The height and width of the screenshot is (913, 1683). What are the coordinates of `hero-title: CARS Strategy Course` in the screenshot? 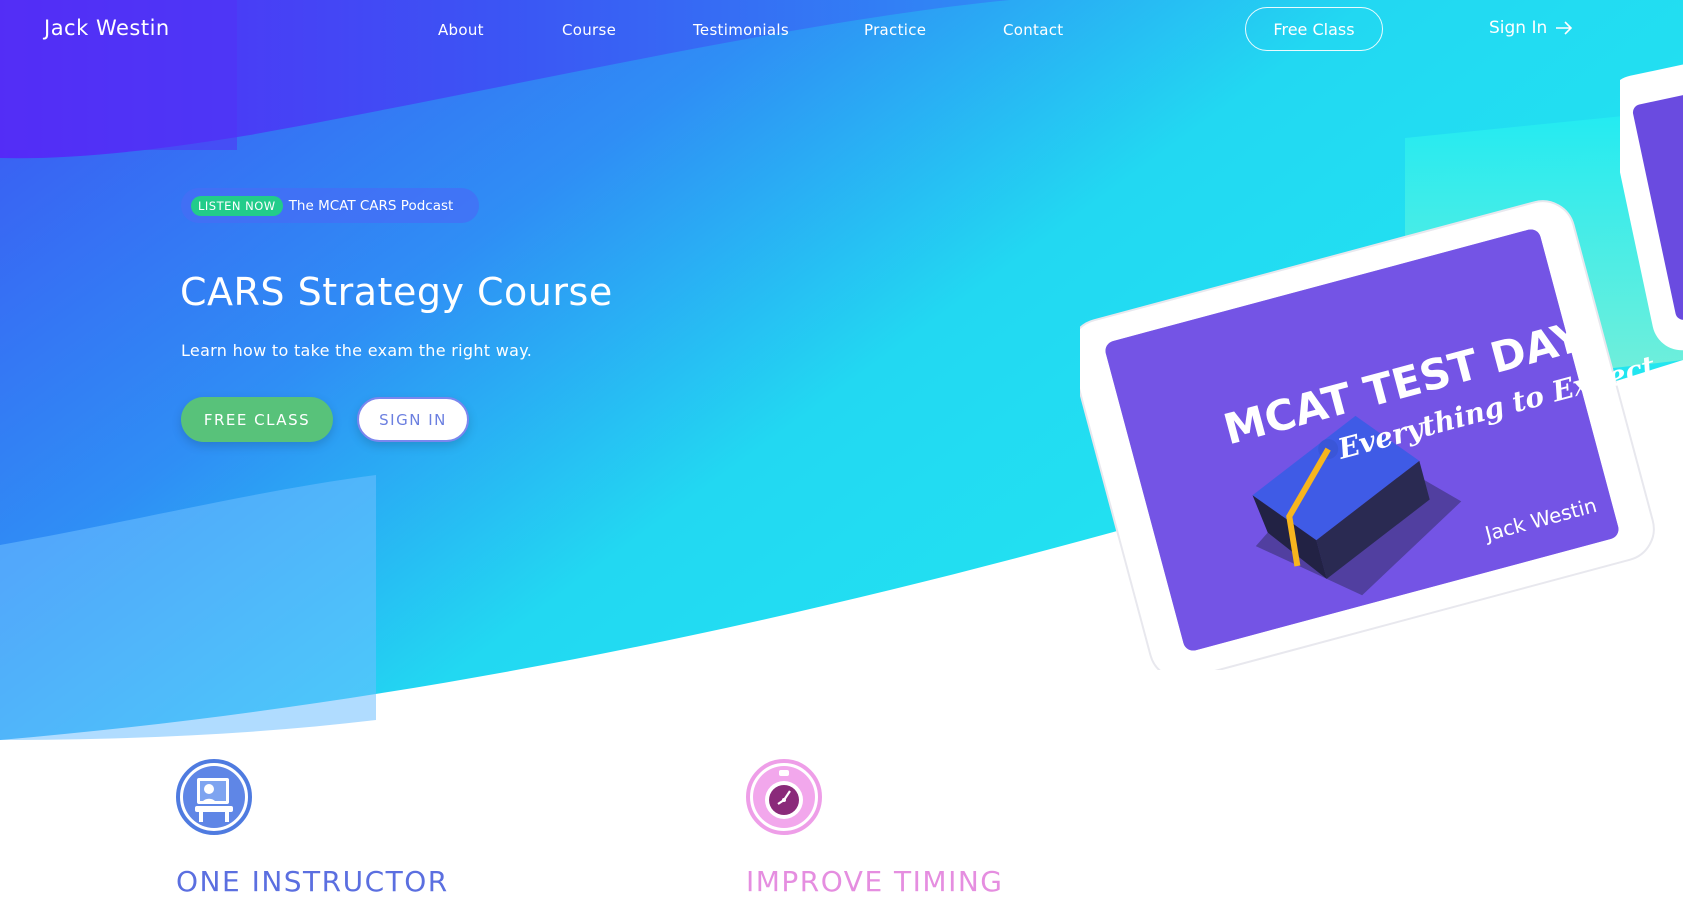 It's located at (396, 292).